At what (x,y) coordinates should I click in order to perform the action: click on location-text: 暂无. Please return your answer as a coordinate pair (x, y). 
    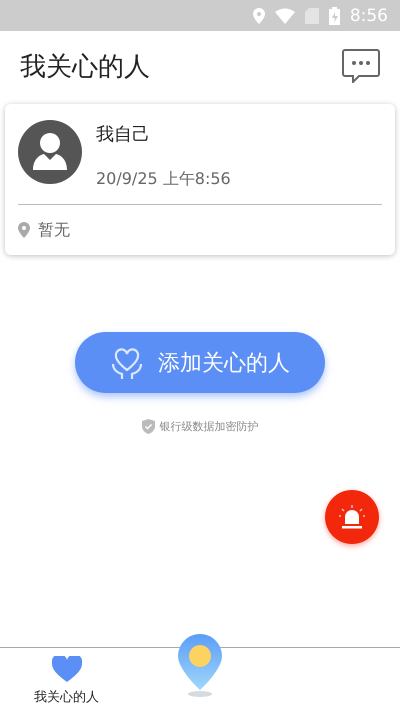
    Looking at the image, I should click on (54, 230).